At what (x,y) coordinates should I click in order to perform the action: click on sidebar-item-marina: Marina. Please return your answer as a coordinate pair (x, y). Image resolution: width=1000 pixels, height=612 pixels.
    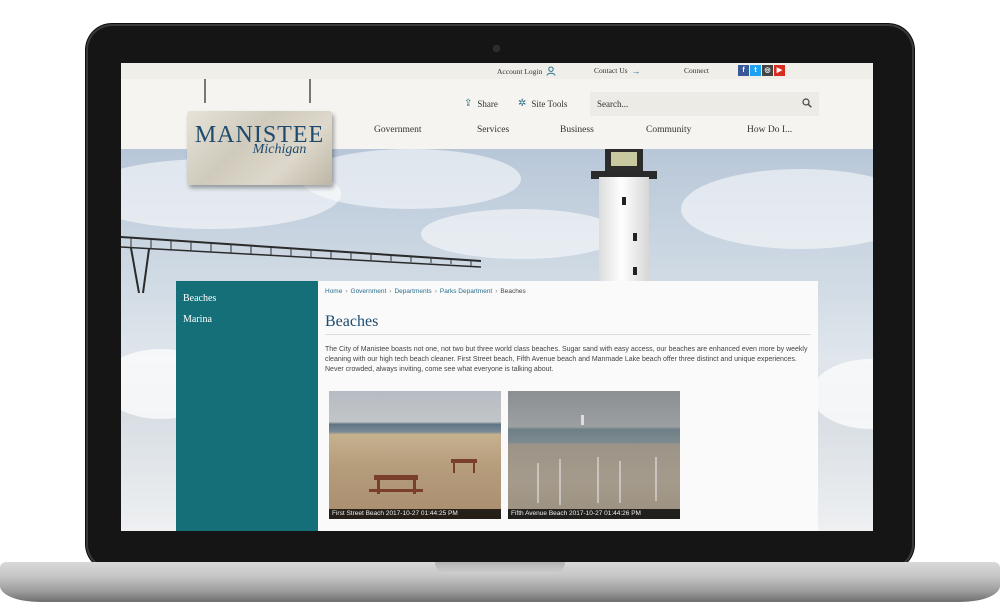
    Looking at the image, I should click on (247, 315).